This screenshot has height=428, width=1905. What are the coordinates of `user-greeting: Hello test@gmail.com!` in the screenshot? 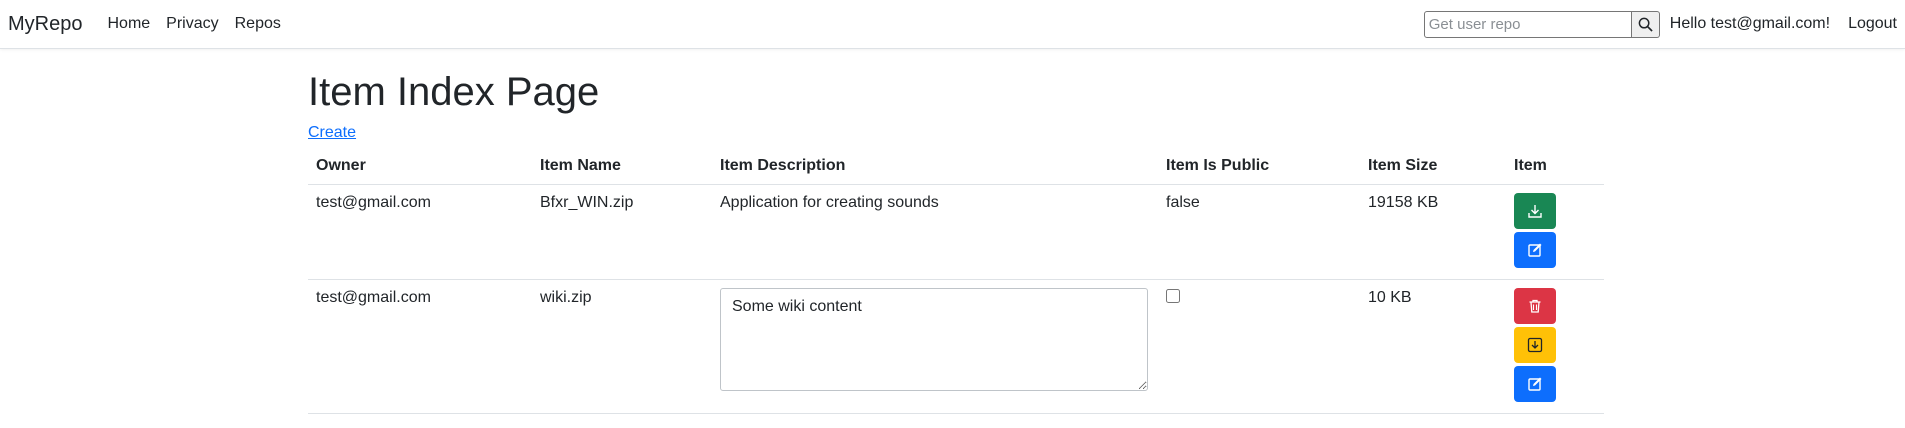 It's located at (1750, 23).